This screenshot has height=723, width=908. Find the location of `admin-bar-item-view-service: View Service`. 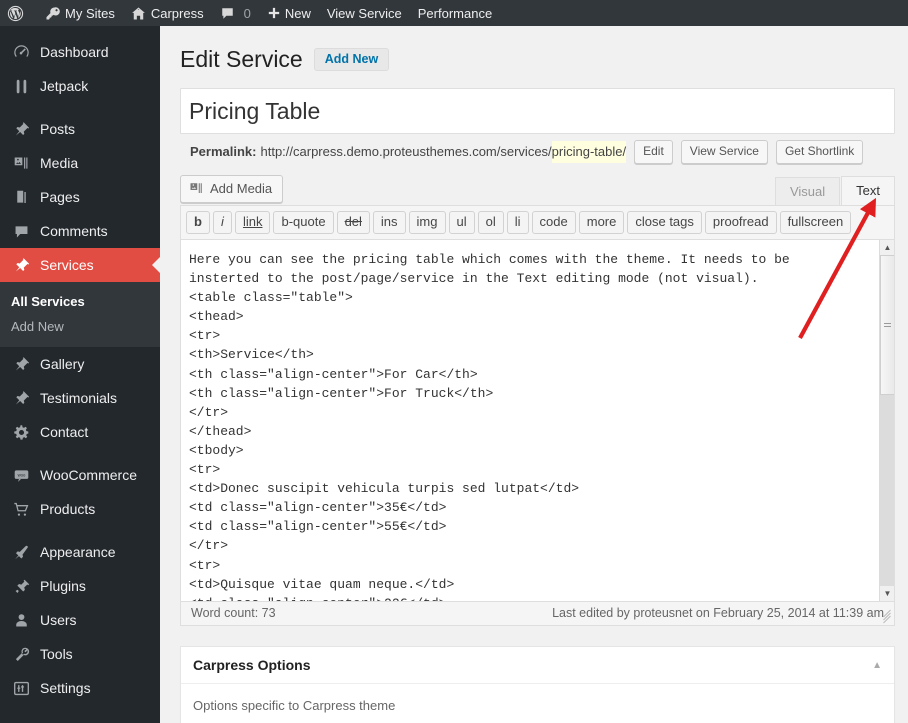

admin-bar-item-view-service: View Service is located at coordinates (364, 13).